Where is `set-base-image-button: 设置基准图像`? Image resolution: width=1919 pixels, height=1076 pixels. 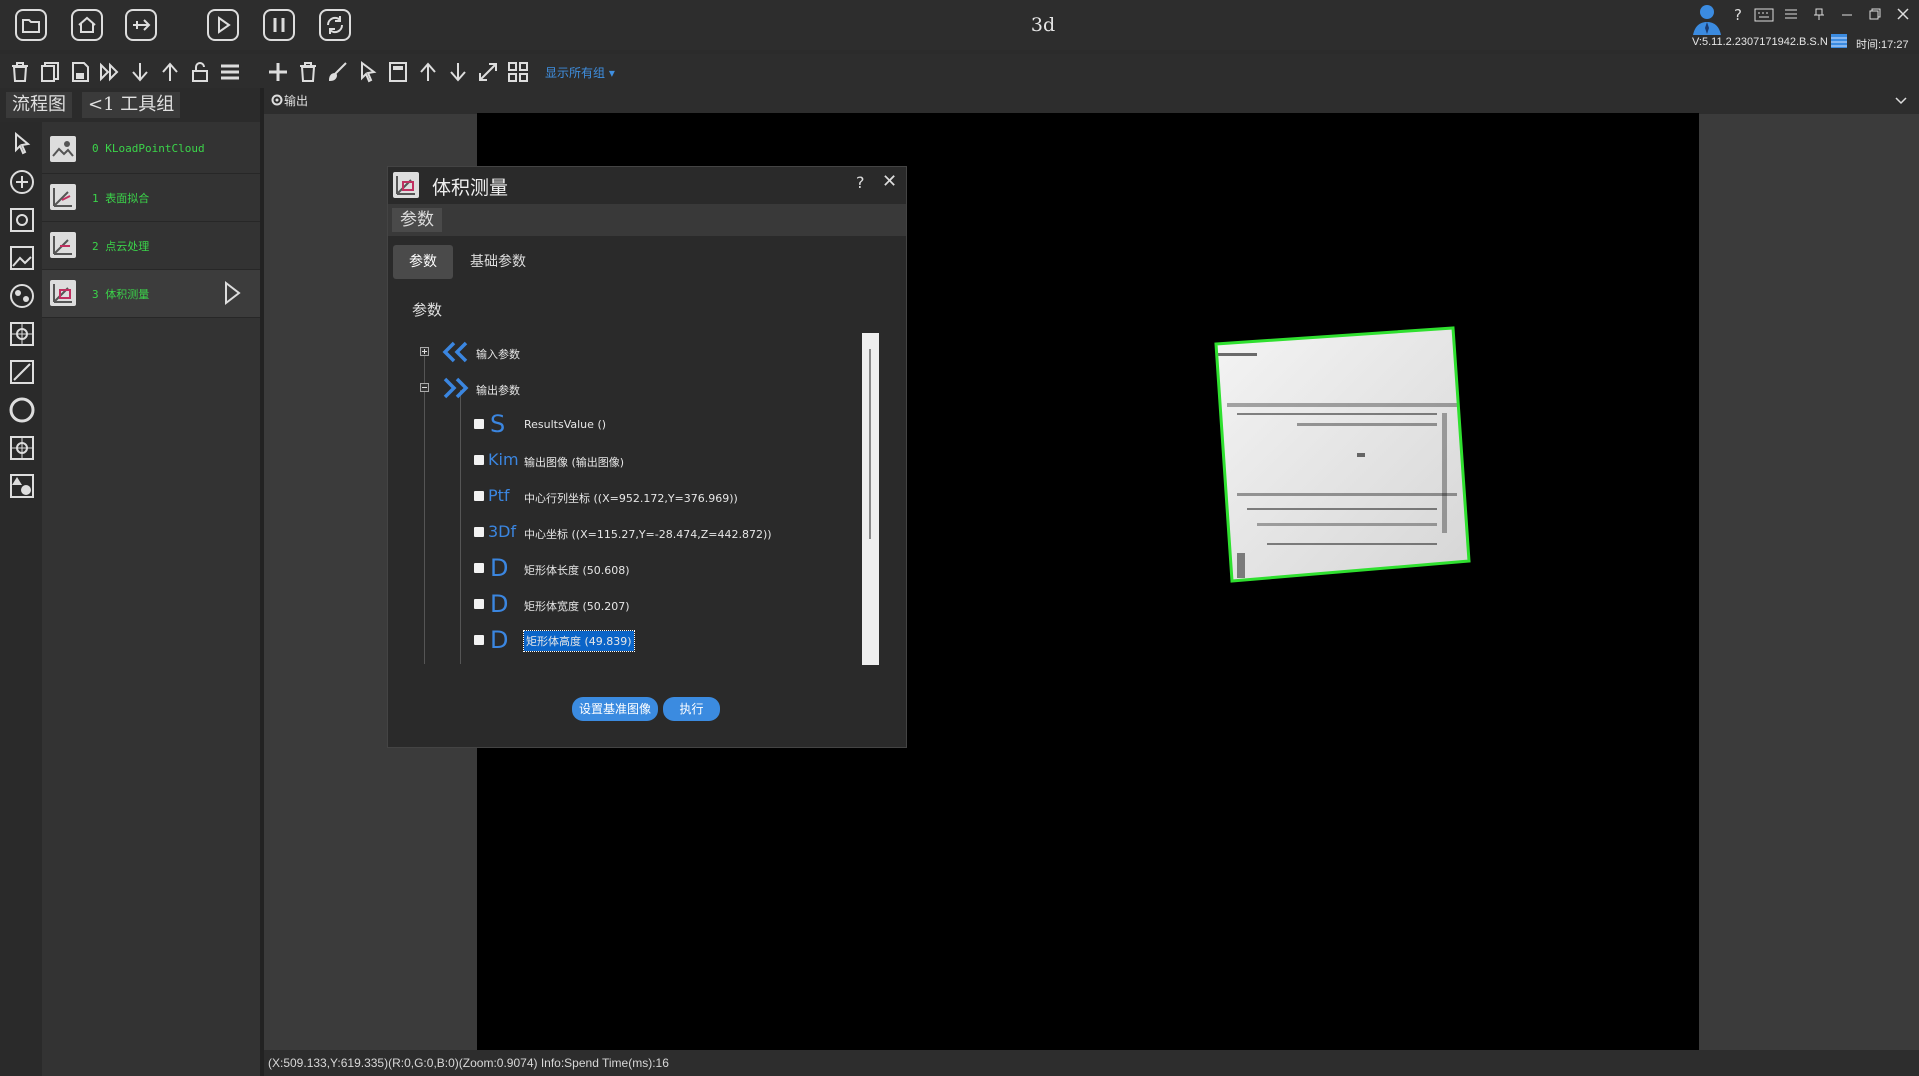
set-base-image-button: 设置基准图像 is located at coordinates (615, 709).